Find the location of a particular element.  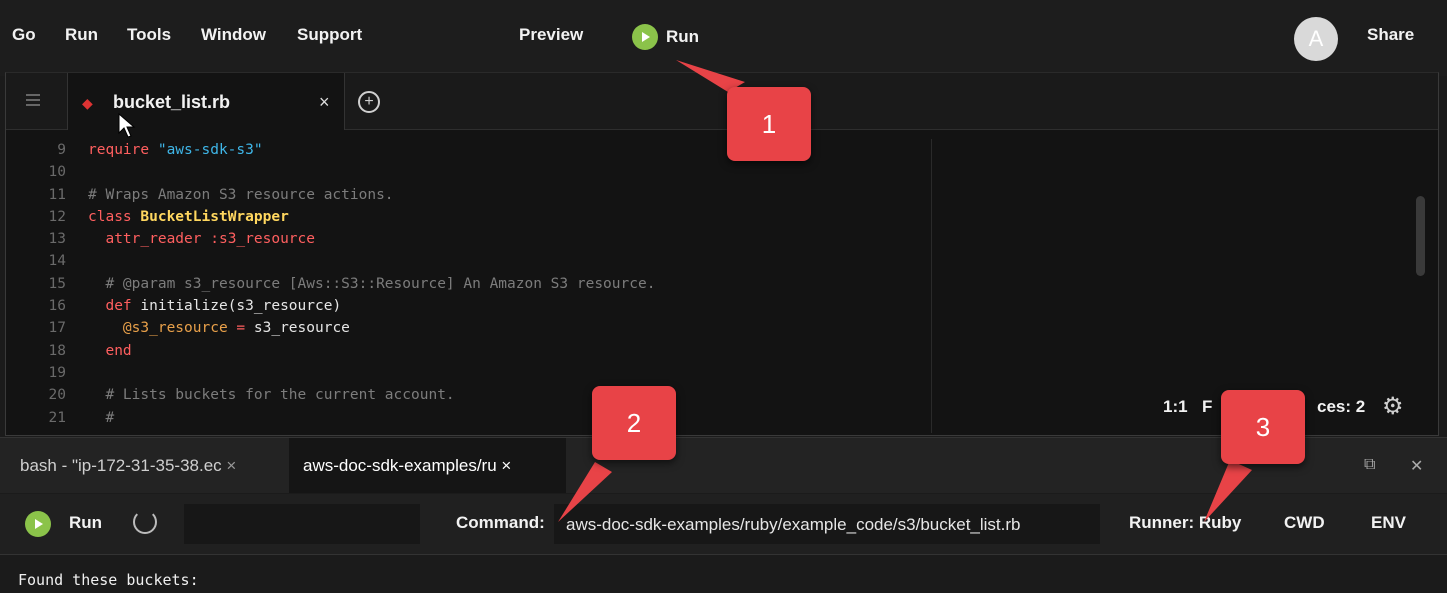

code-line: 13 attr_reader :s3_resource is located at coordinates (466, 239).